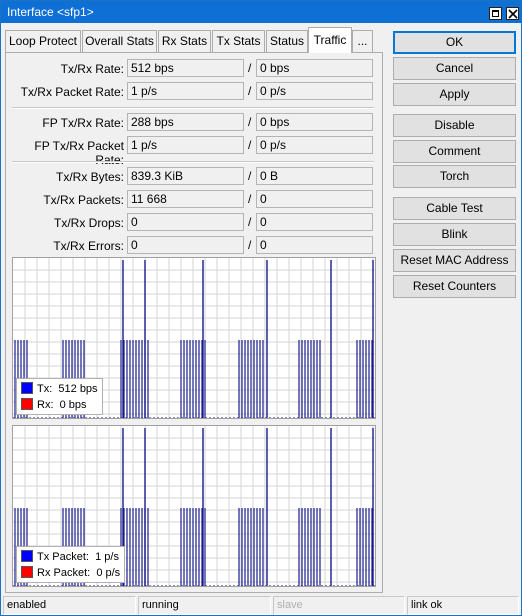 This screenshot has height=616, width=522. Describe the element at coordinates (314, 68) in the screenshot. I see `rx-rate-field: 0 bps` at that location.